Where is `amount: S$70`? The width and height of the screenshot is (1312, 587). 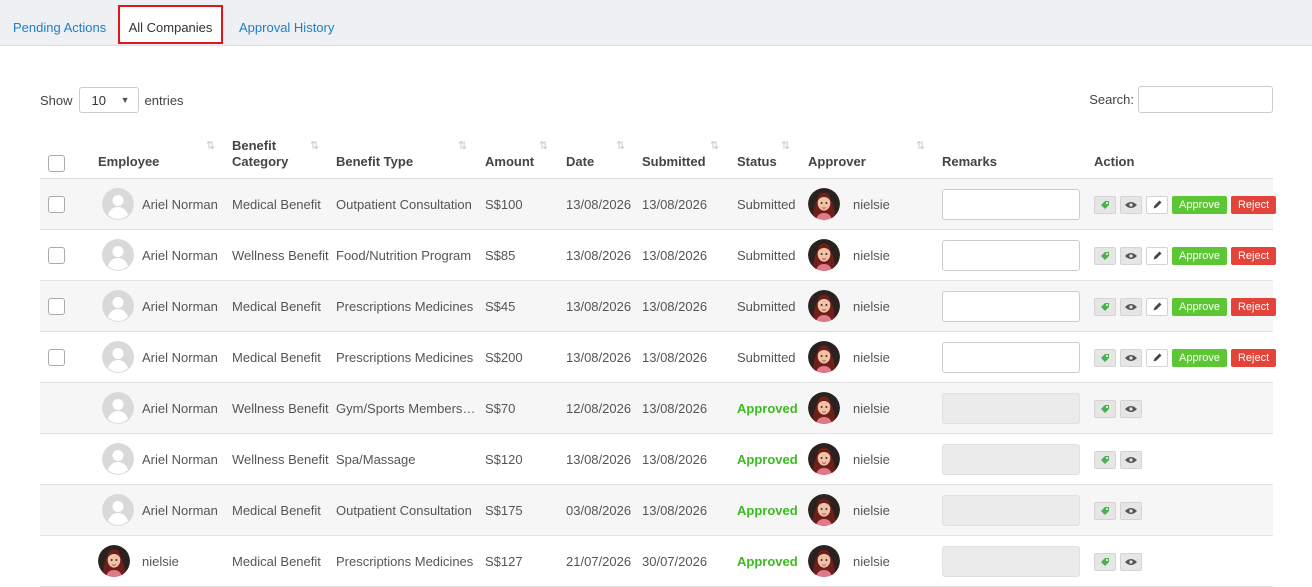 amount: S$70 is located at coordinates (500, 408).